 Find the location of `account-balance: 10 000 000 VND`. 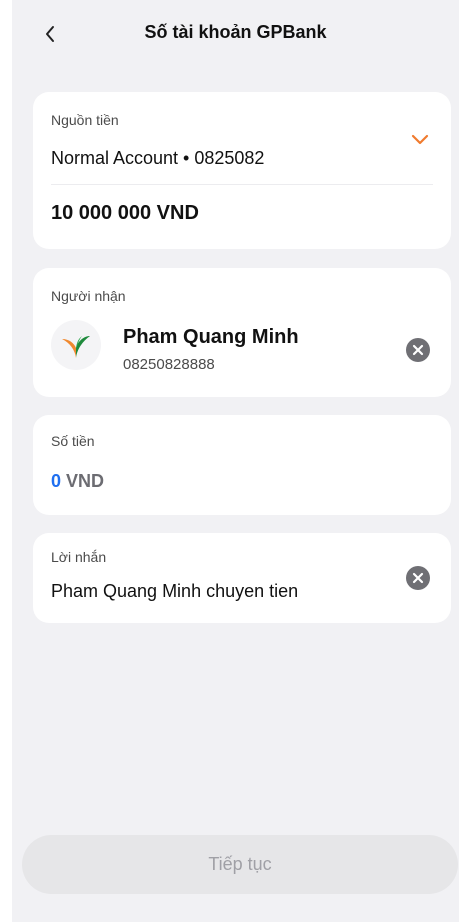

account-balance: 10 000 000 VND is located at coordinates (125, 213).